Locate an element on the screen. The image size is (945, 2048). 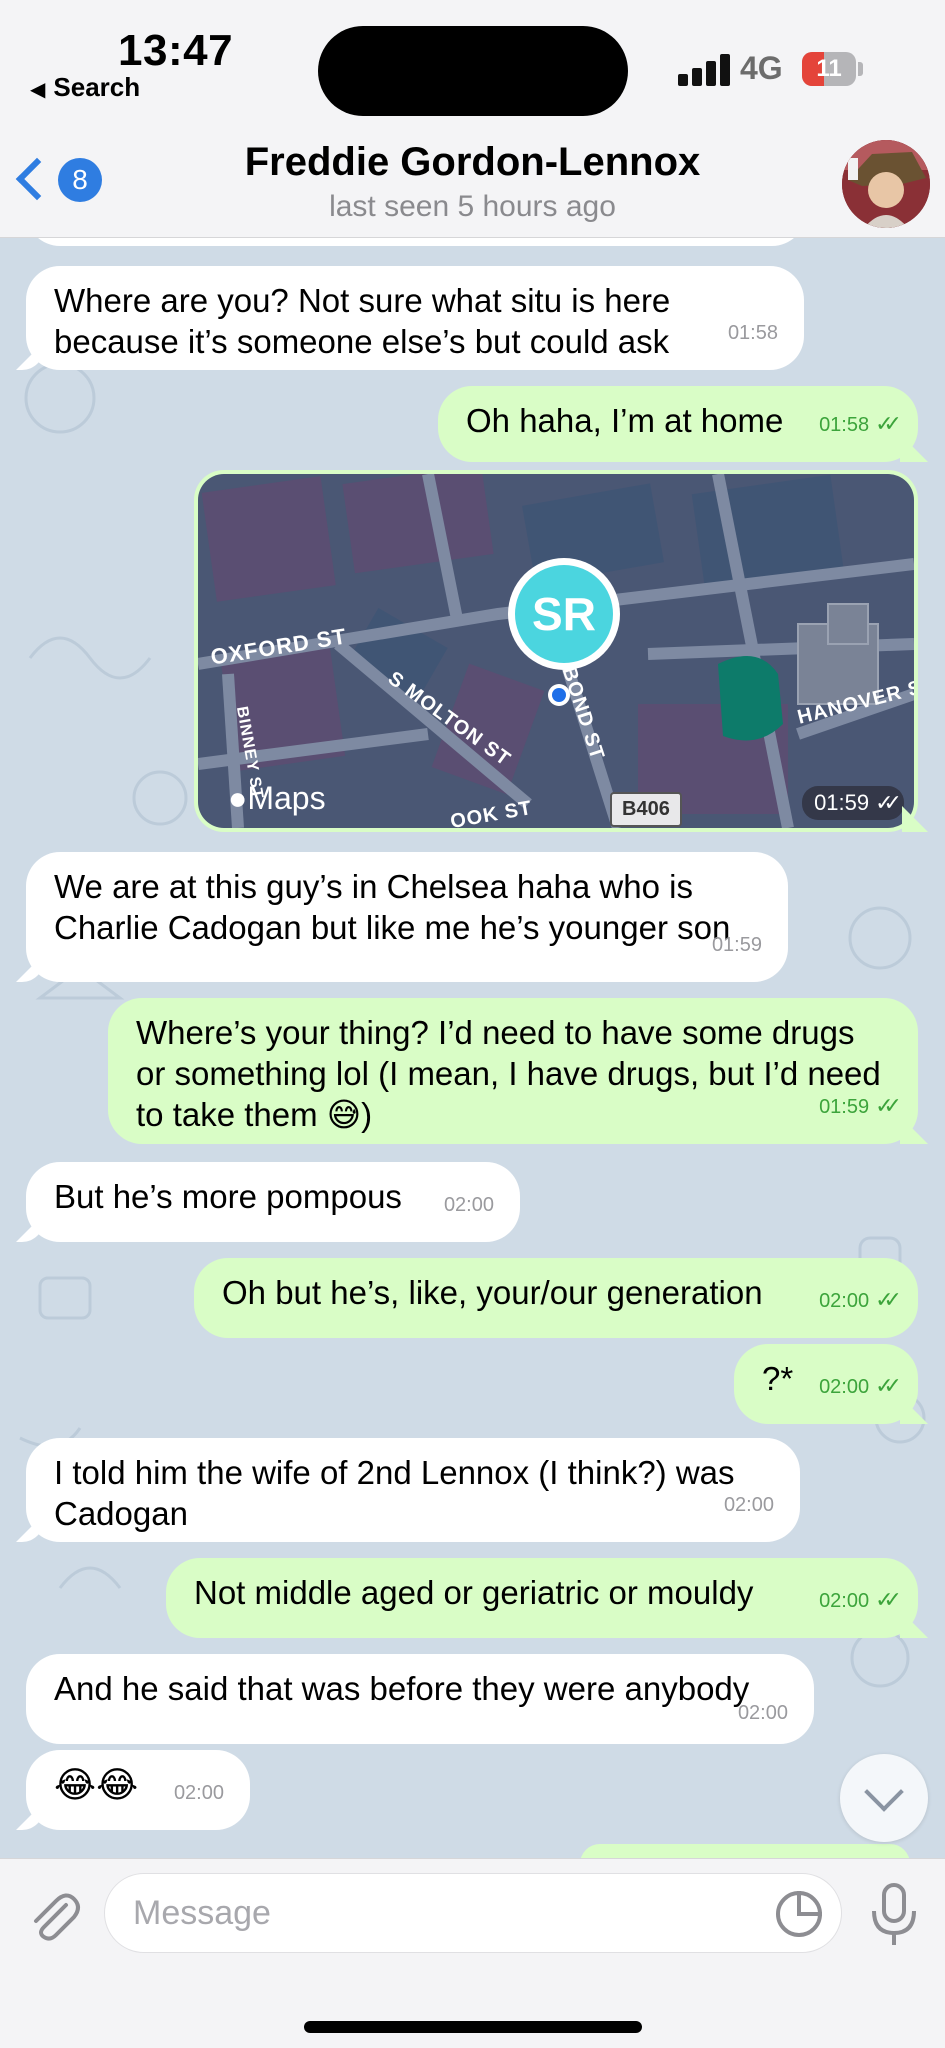
cell-signal-icon is located at coordinates (705, 69).